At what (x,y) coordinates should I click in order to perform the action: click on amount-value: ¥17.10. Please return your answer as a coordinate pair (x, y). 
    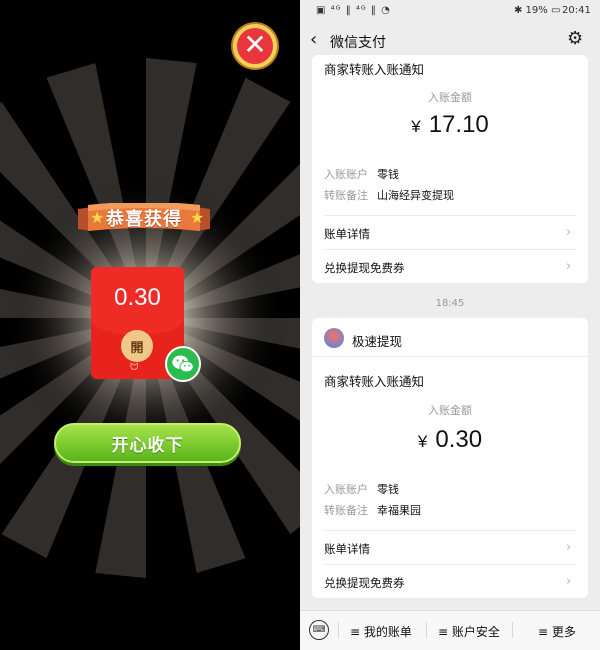
    Looking at the image, I should click on (450, 125).